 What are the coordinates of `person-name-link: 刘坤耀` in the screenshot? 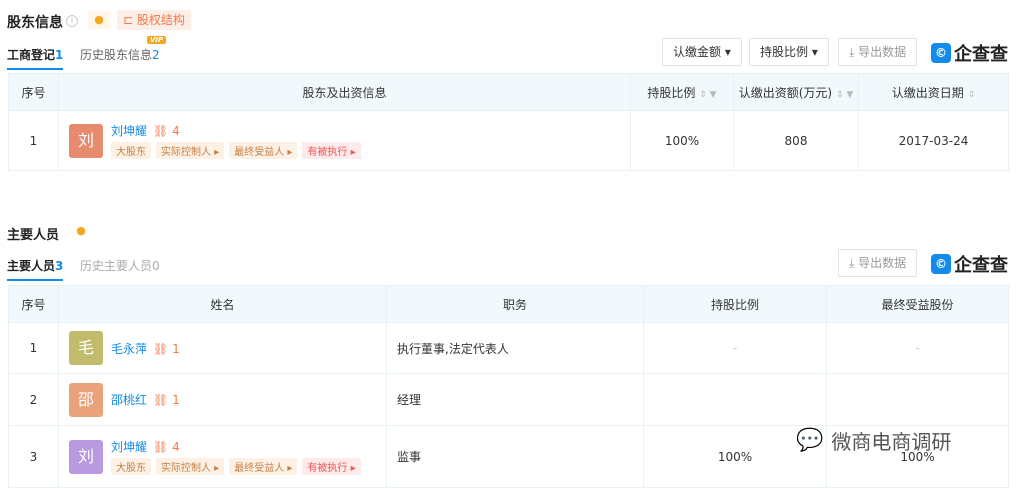 It's located at (129, 447).